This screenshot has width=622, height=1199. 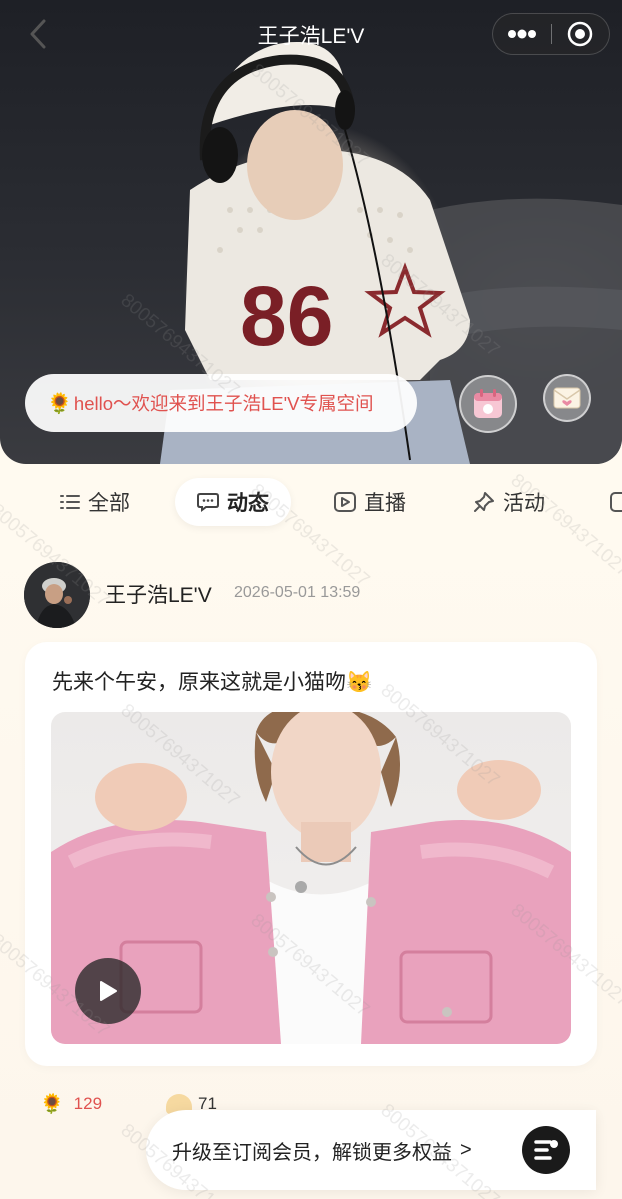 What do you see at coordinates (385, 503) in the screenshot?
I see `tab-label: 直播` at bounding box center [385, 503].